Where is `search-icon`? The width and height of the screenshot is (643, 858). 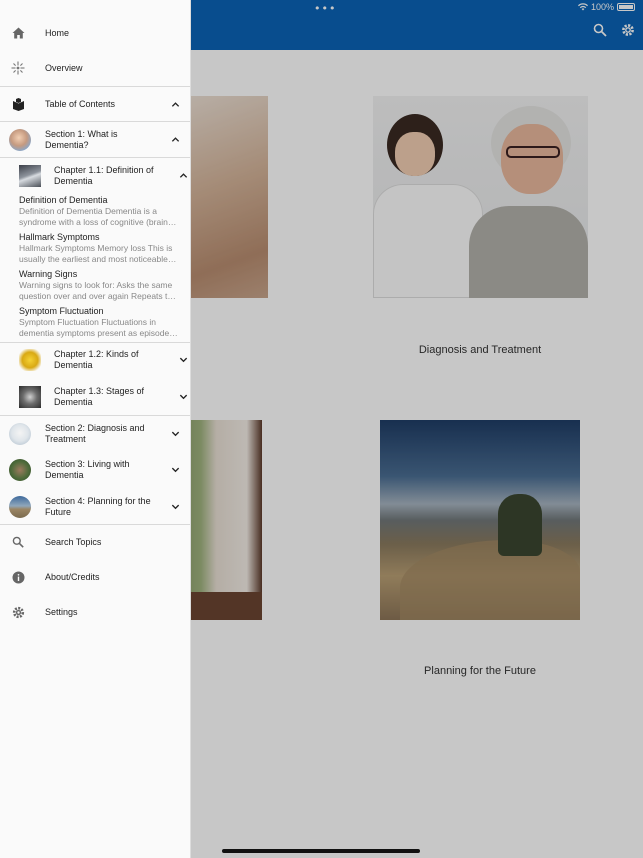
search-icon is located at coordinates (18, 542).